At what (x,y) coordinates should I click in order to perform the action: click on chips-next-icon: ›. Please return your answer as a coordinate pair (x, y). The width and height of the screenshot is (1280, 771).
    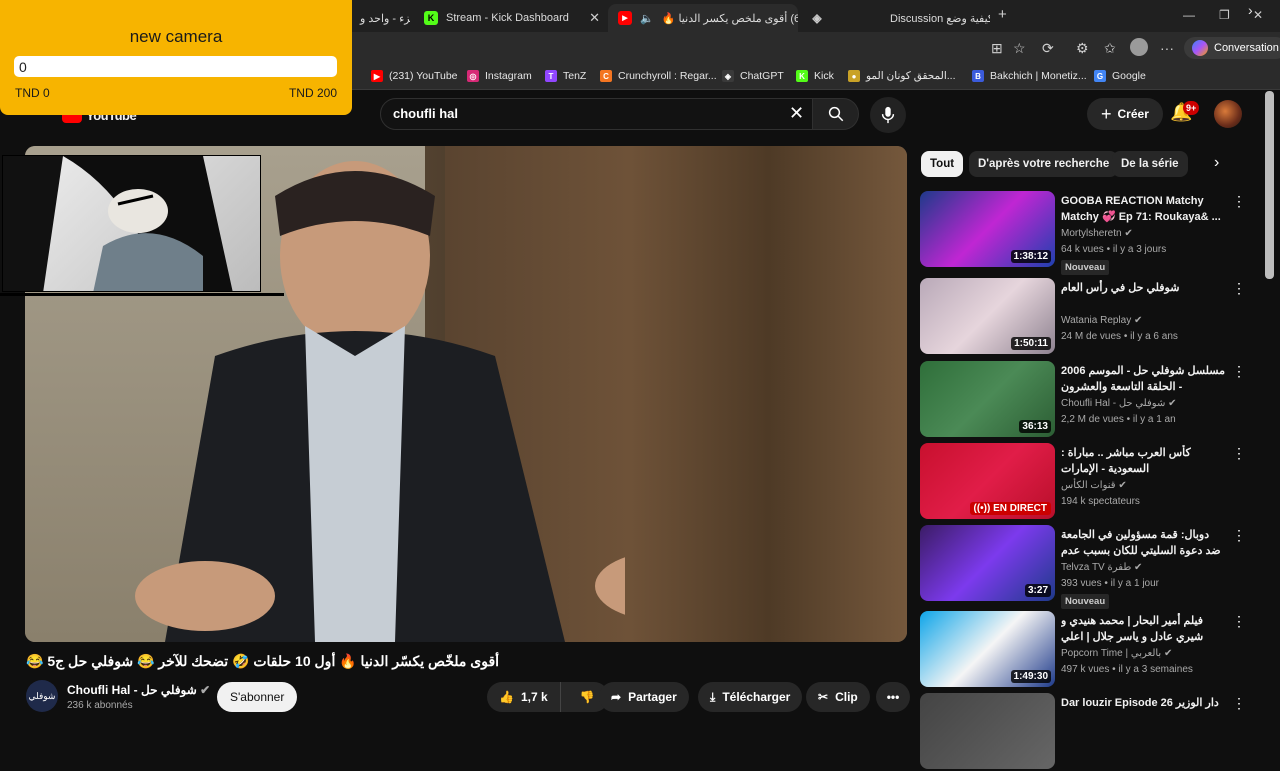
    Looking at the image, I should click on (1216, 163).